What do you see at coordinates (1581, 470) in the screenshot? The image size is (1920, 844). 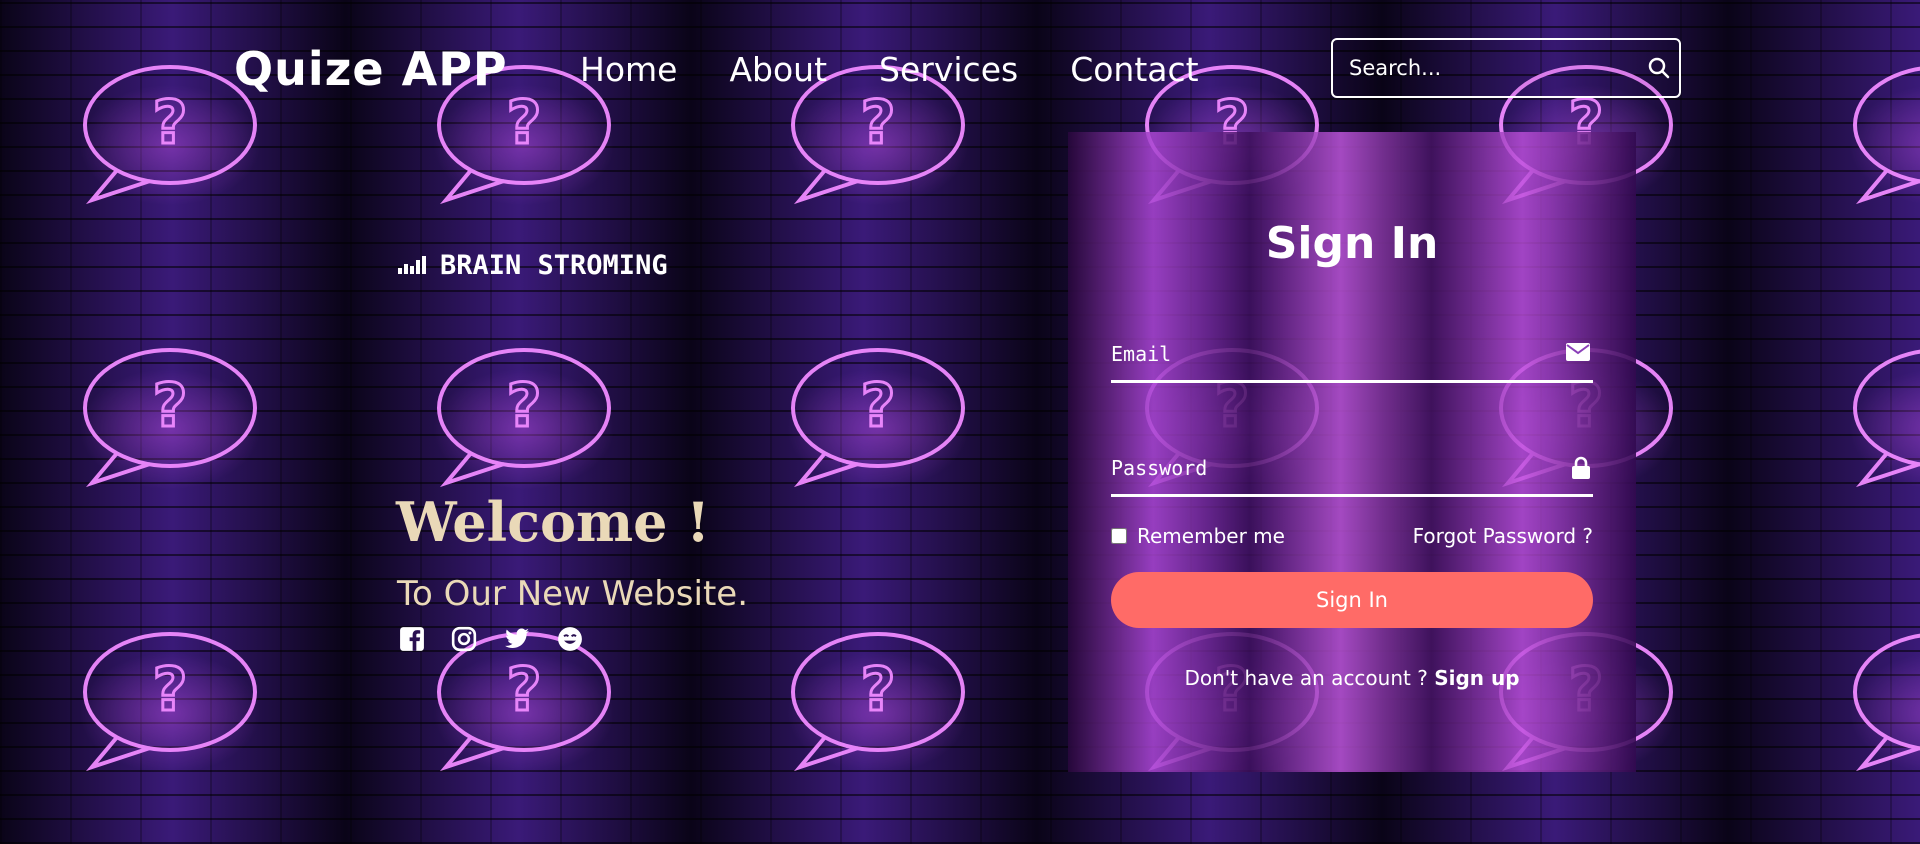 I see `lock-icon` at bounding box center [1581, 470].